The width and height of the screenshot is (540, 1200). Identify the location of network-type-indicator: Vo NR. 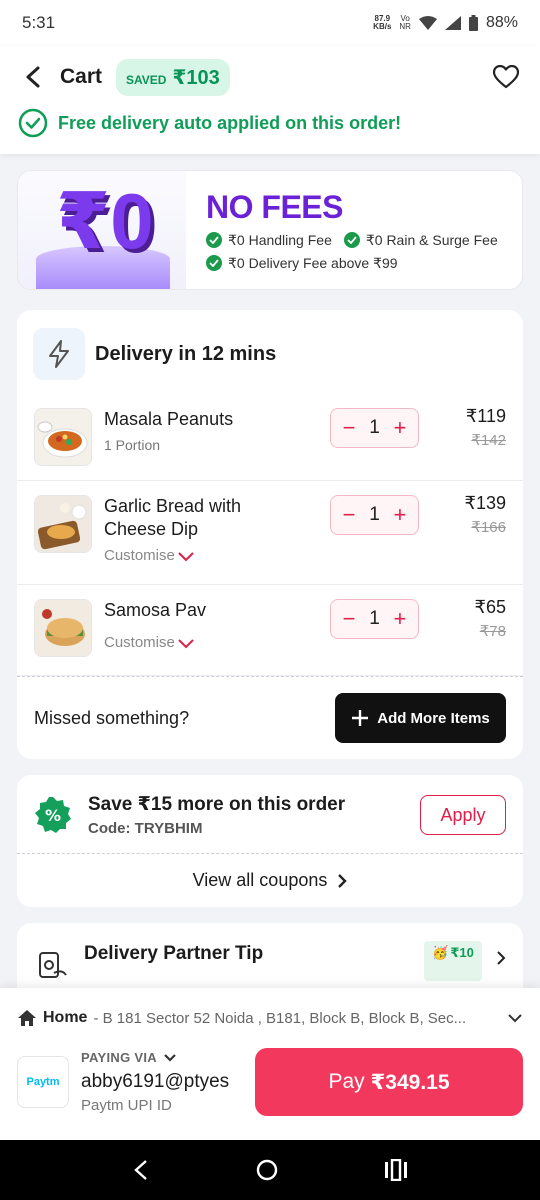
(405, 22).